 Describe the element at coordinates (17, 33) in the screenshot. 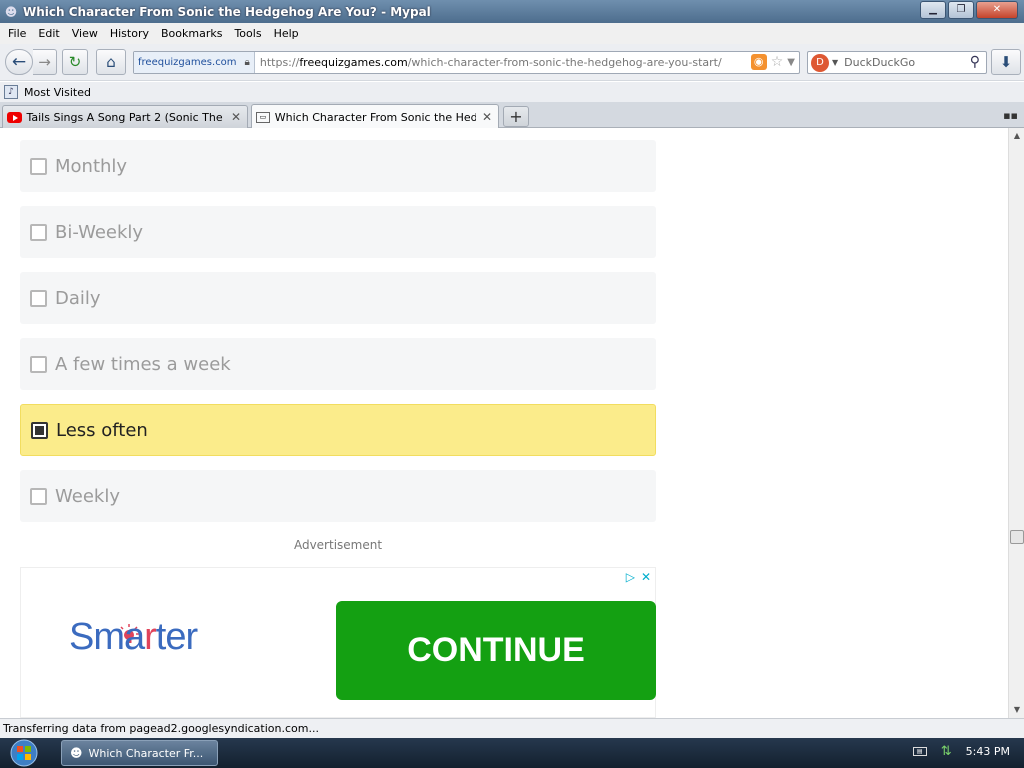

I see `menu-file: File` at that location.